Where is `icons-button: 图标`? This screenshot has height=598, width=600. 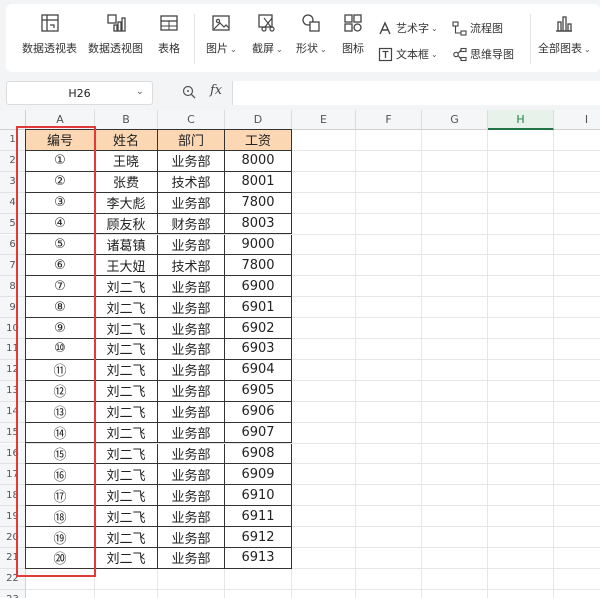 icons-button: 图标 is located at coordinates (353, 34).